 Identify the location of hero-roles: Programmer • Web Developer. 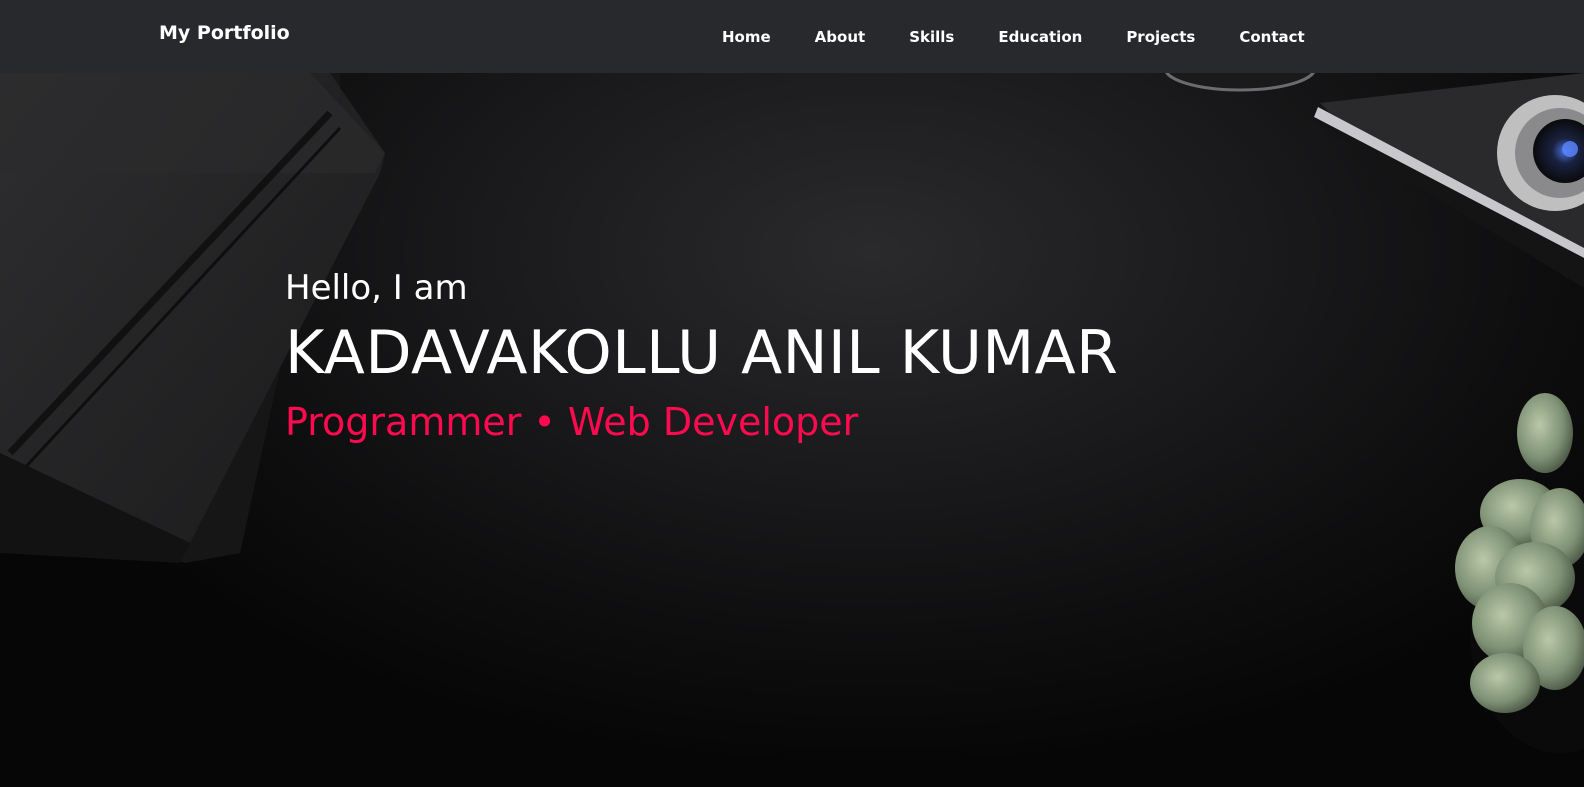
(572, 422).